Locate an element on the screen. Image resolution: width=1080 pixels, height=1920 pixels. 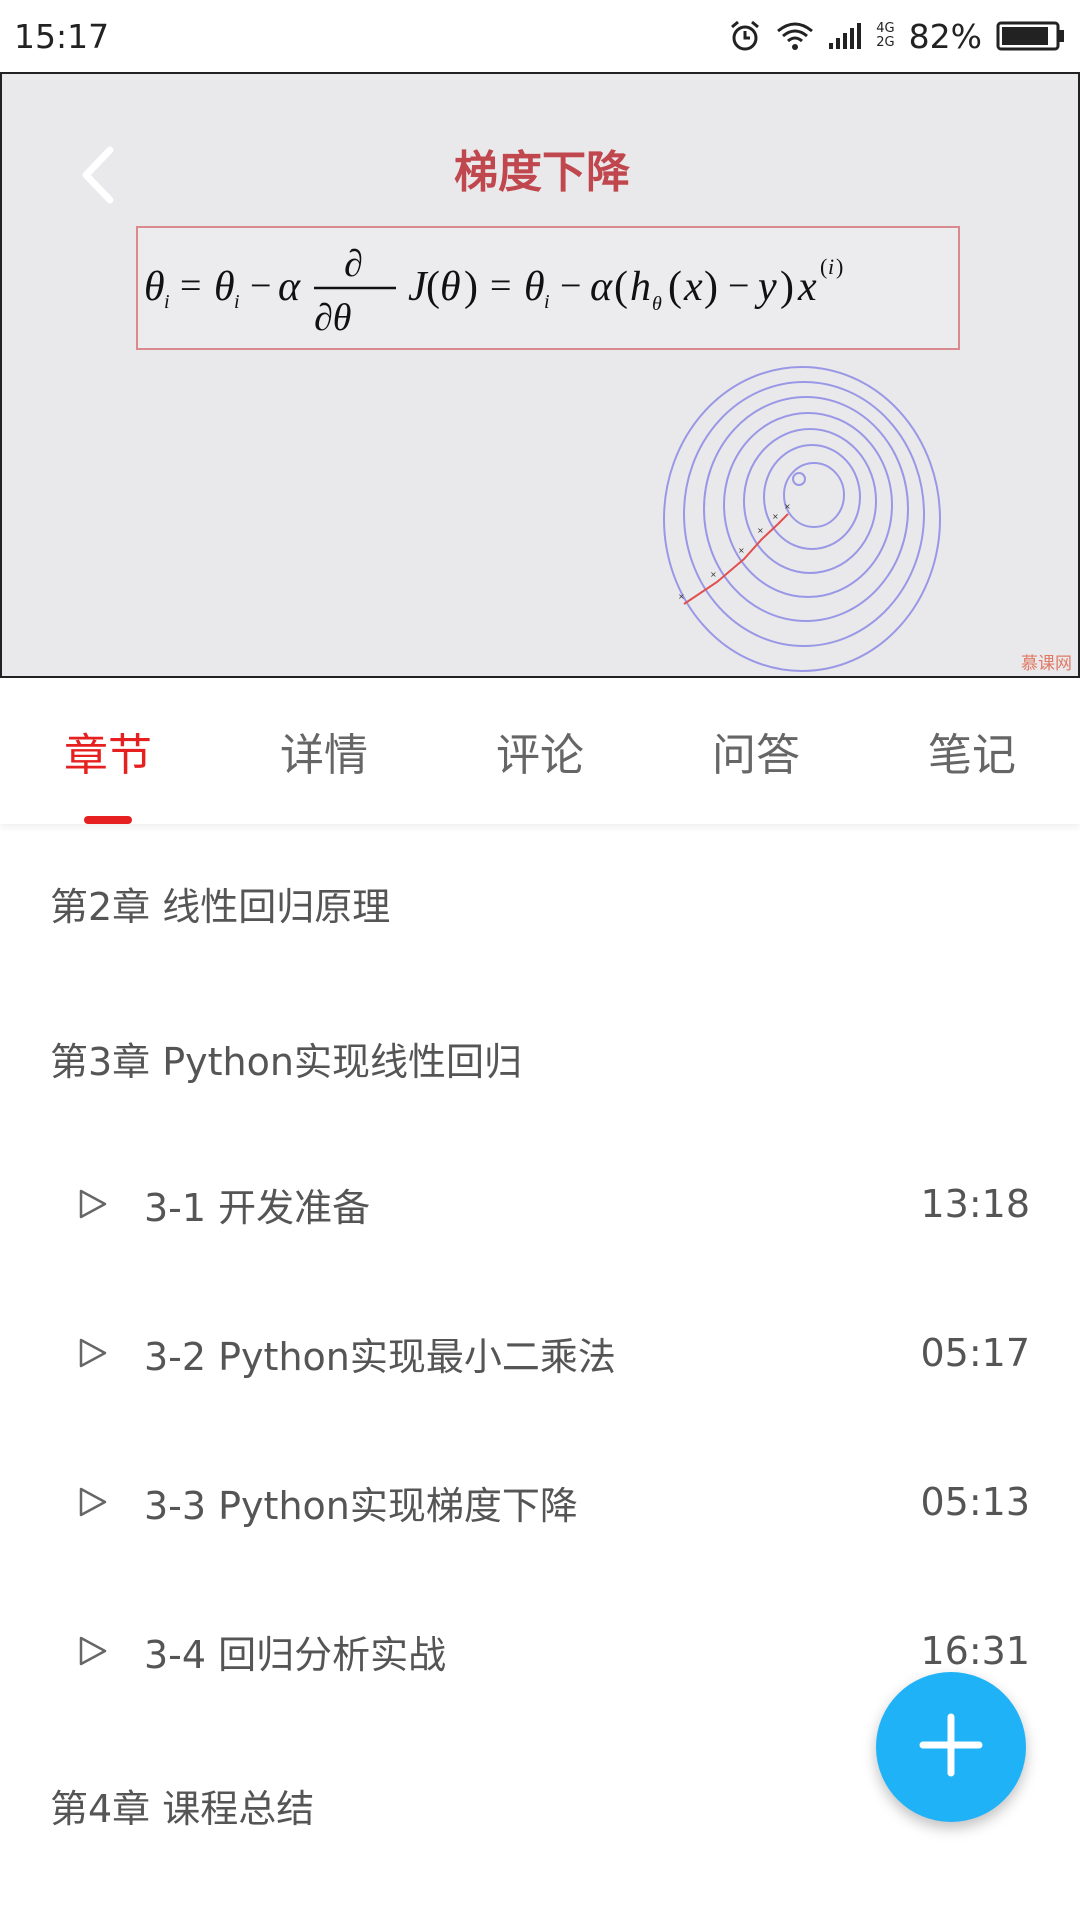
lesson-duration: 05:13 is located at coordinates (975, 1502).